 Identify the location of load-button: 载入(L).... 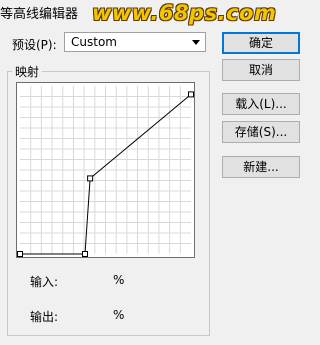
(261, 104).